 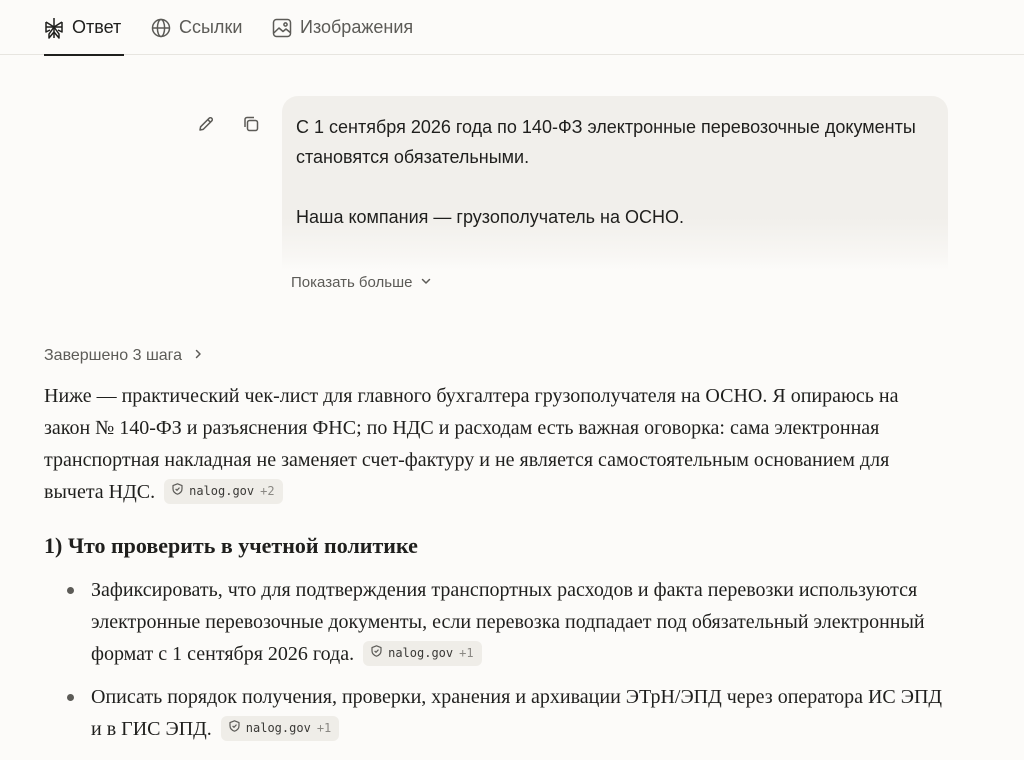 I want to click on query-text-line-2: Наша компания — грузополучатель на ОСНО., so click(x=490, y=217).